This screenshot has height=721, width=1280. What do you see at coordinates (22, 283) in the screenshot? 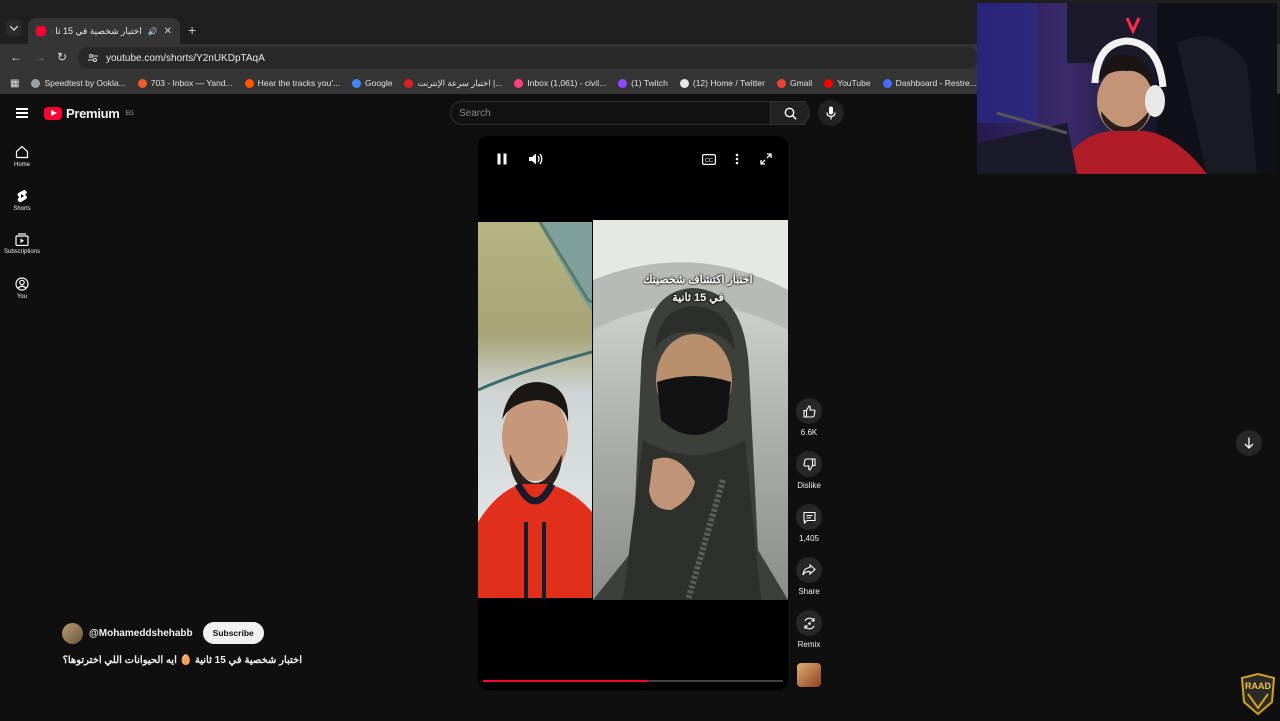
I see `you-icon` at bounding box center [22, 283].